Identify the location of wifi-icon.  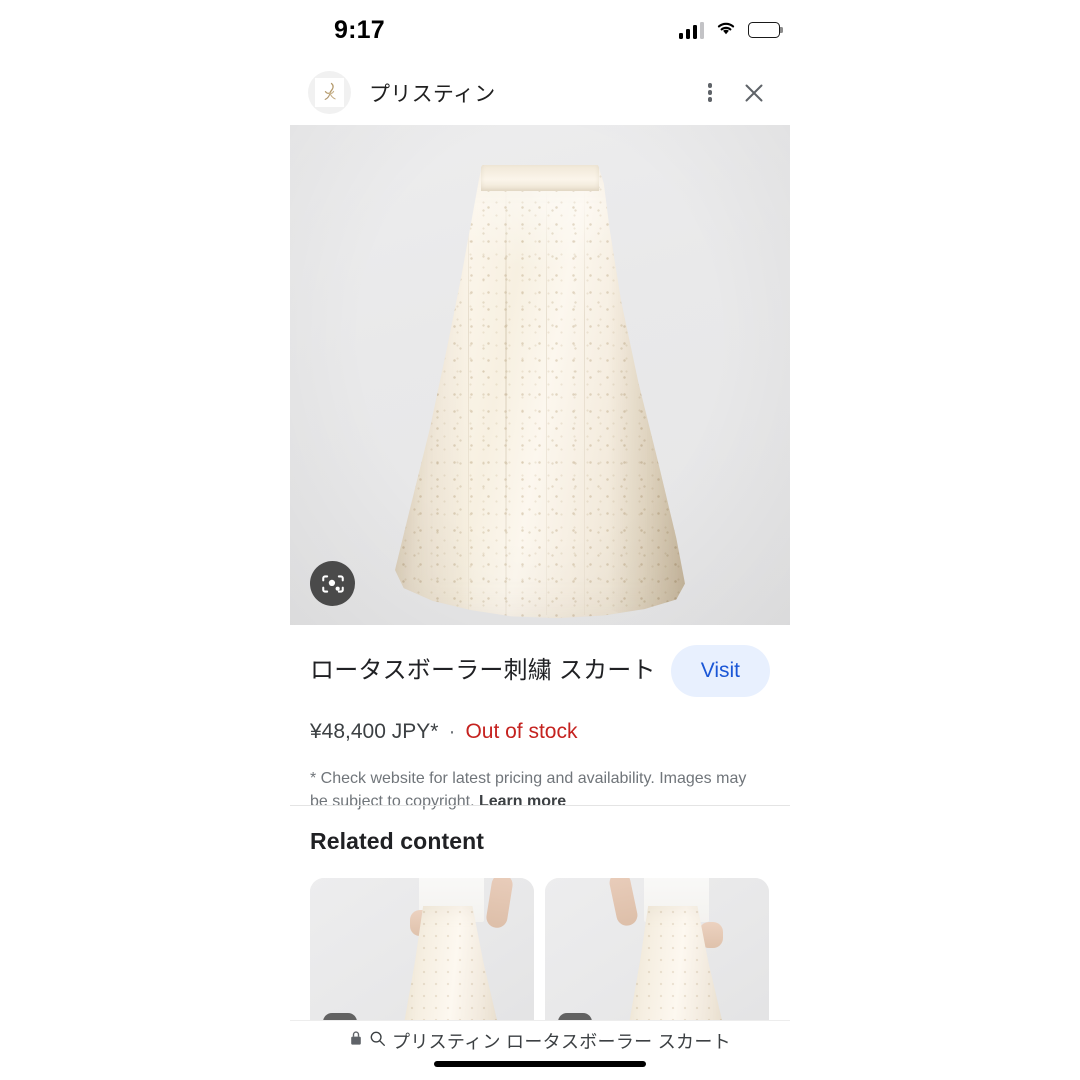
(726, 30).